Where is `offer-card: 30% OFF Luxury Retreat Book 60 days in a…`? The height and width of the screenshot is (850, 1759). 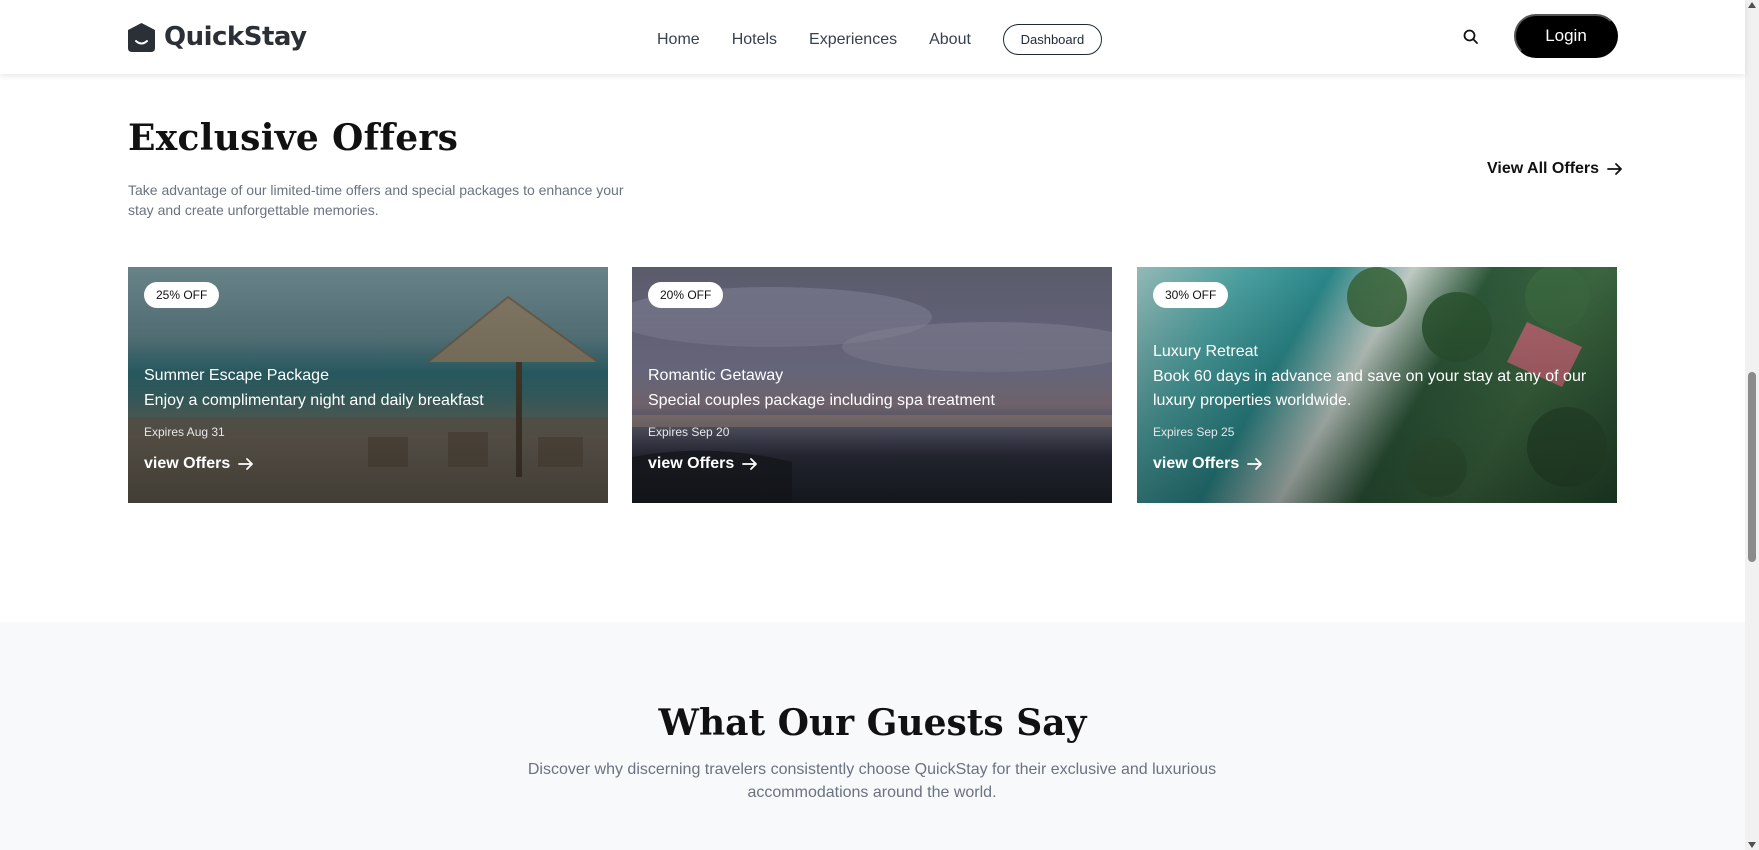 offer-card: 30% OFF Luxury Retreat Book 60 days in a… is located at coordinates (1377, 385).